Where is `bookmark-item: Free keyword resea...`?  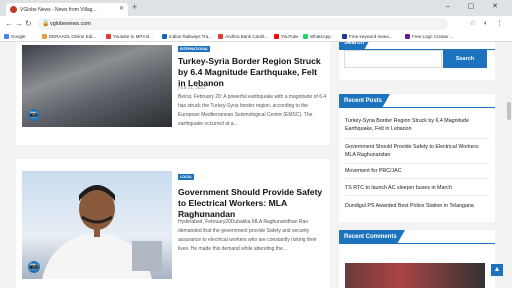
bookmark-item: Free keyword resea... is located at coordinates (367, 36).